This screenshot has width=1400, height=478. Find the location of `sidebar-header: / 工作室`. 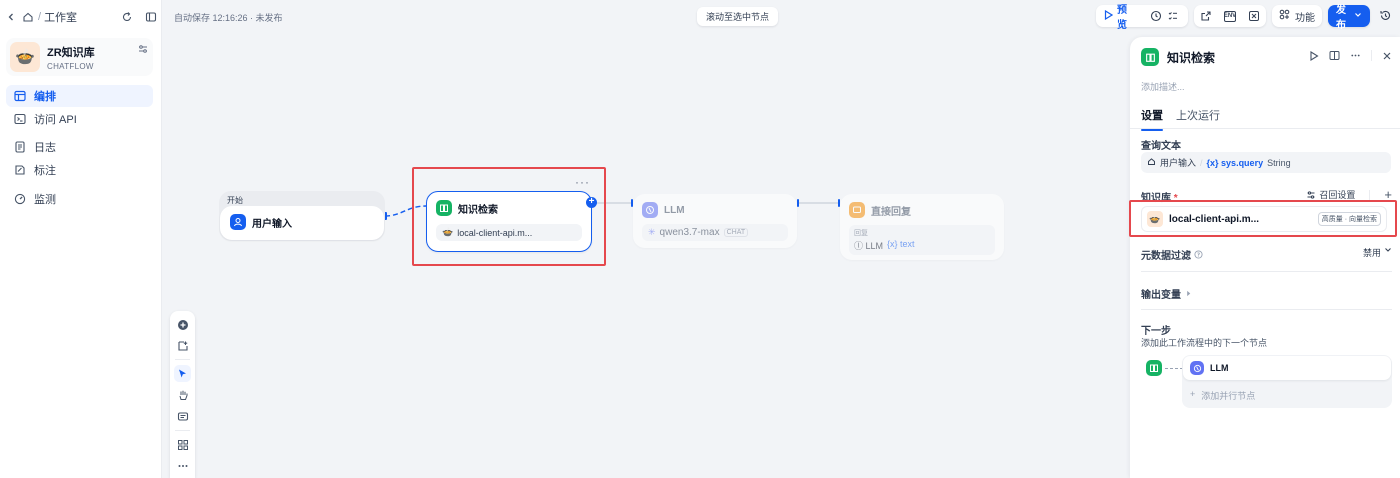

sidebar-header: / 工作室 is located at coordinates (81, 17).